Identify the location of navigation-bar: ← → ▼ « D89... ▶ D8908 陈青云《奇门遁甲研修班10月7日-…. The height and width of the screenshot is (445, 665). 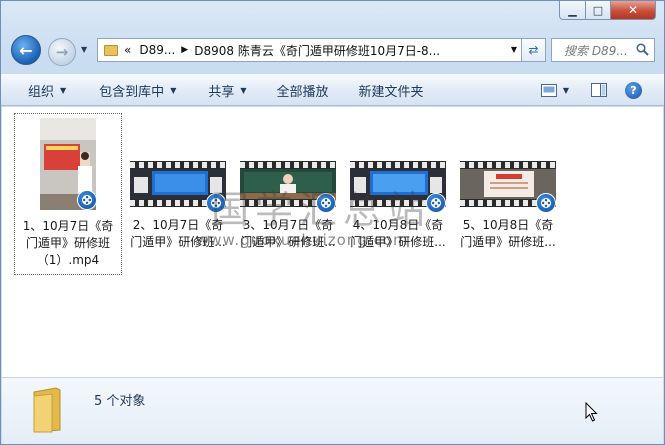
(332, 50).